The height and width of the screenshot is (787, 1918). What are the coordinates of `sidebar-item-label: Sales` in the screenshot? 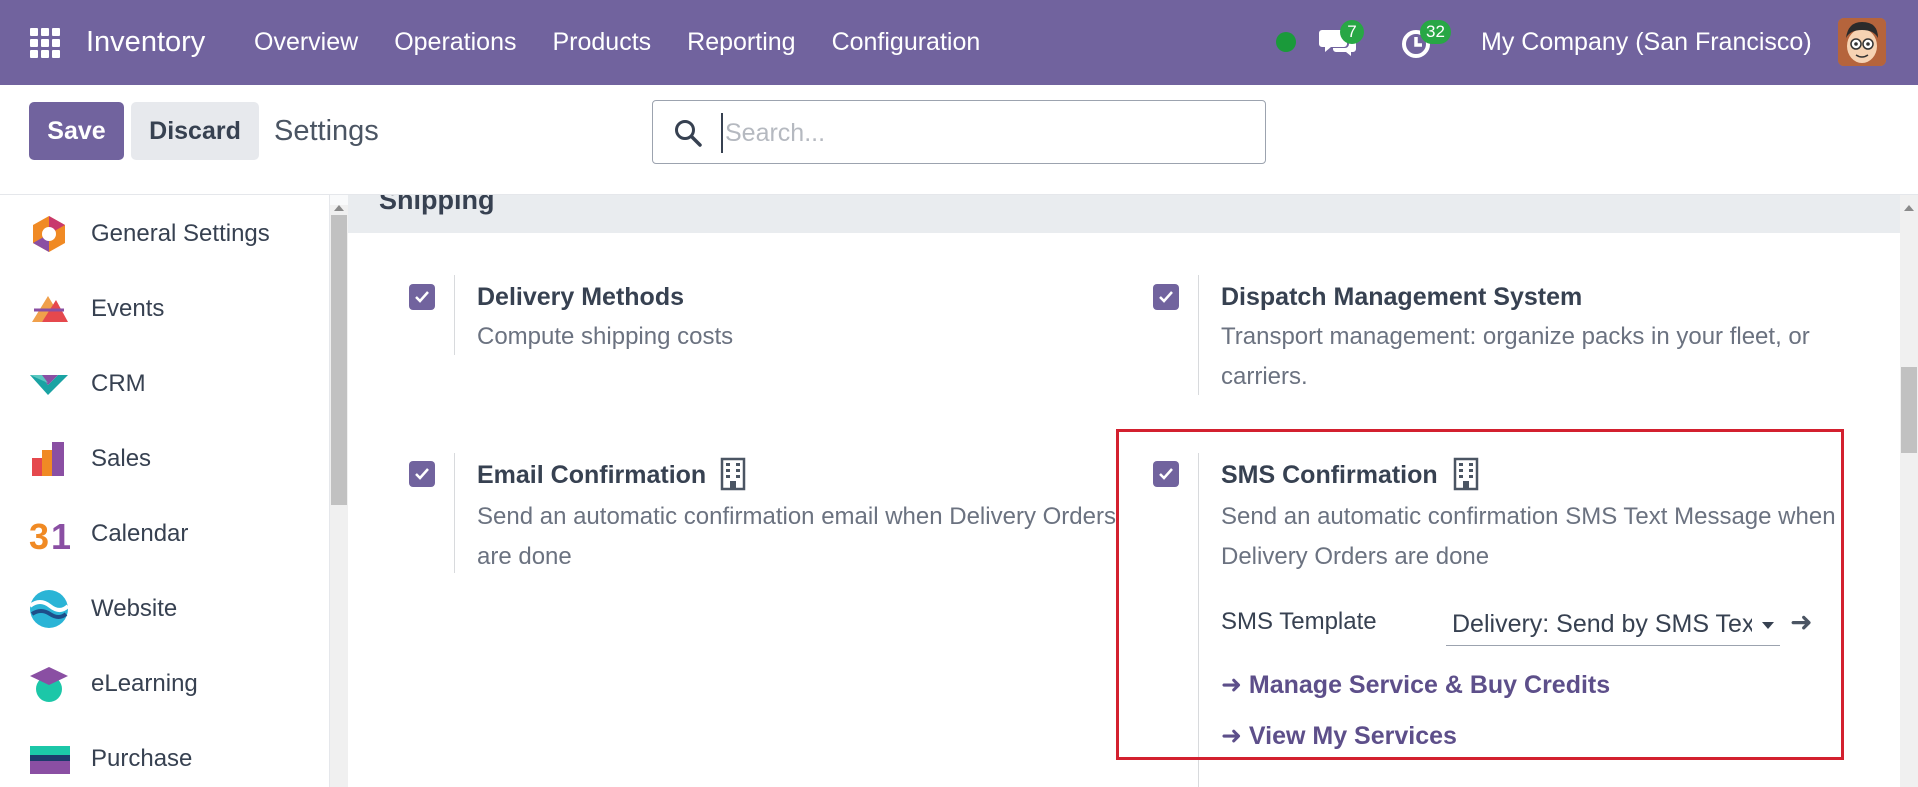 It's located at (121, 458).